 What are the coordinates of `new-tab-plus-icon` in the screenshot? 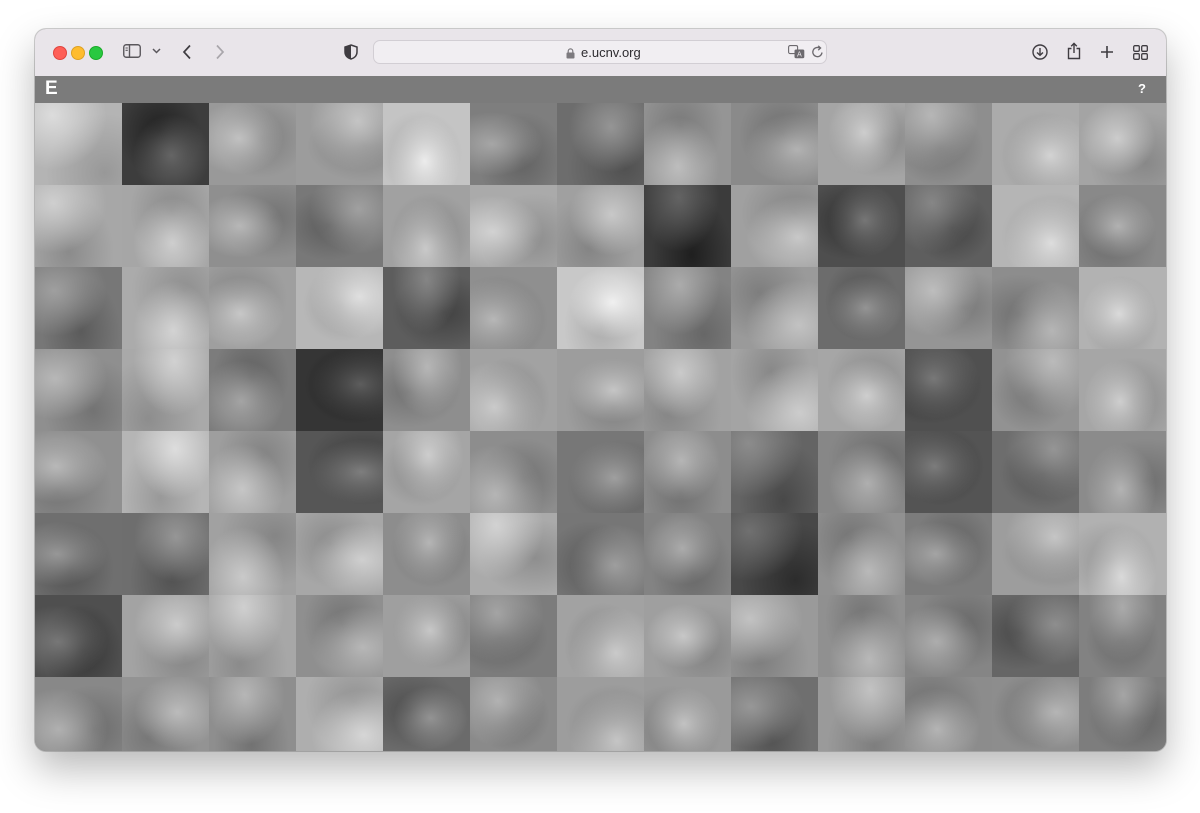 It's located at (1107, 52).